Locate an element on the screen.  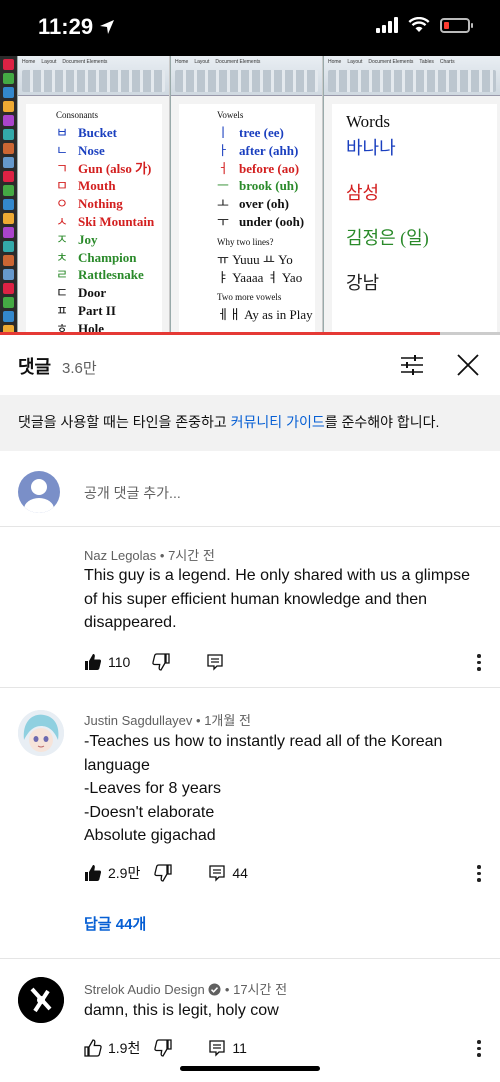
comment-meta: Justin Sagdullayev • 1개월 전 is located at coordinates (167, 720).